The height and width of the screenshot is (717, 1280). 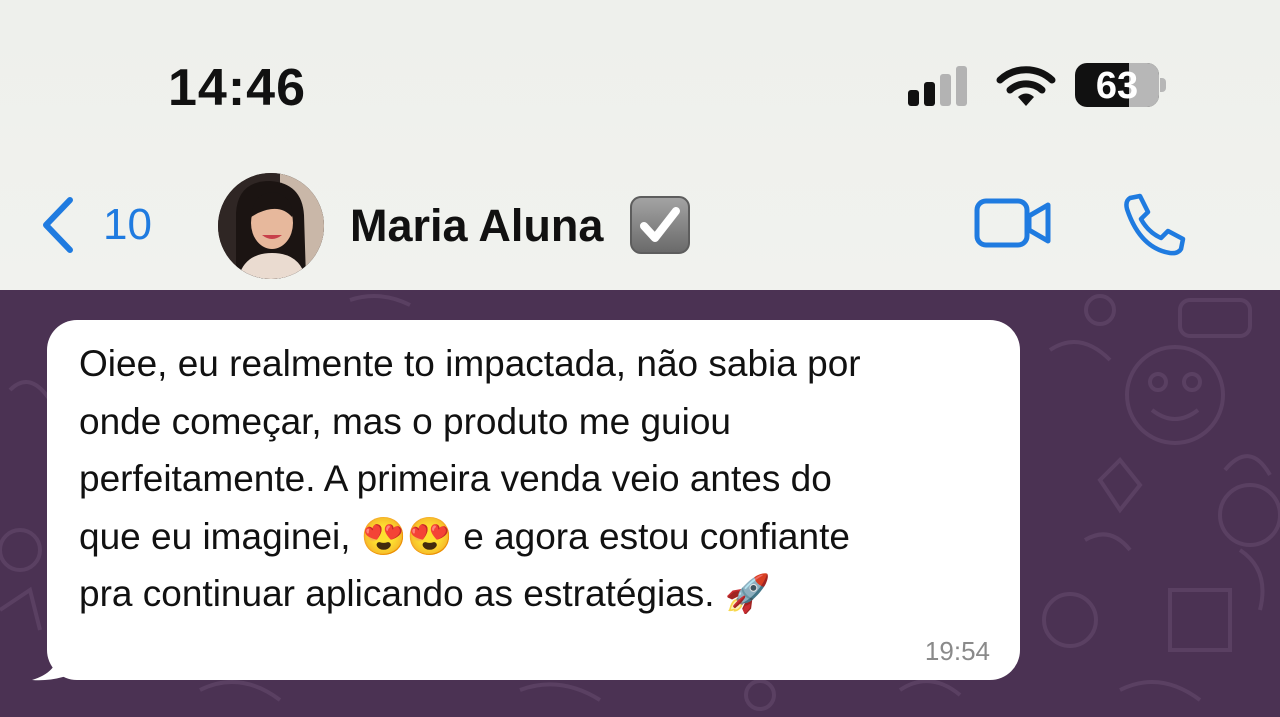 What do you see at coordinates (1163, 85) in the screenshot?
I see `battery-cap` at bounding box center [1163, 85].